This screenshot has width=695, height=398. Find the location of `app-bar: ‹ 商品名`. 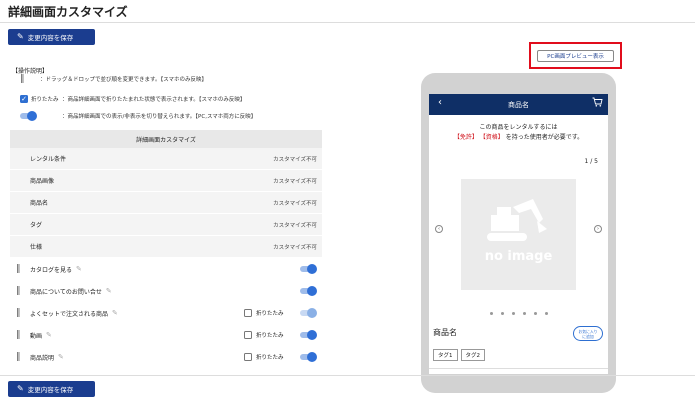

app-bar: ‹ 商品名 is located at coordinates (518, 104).